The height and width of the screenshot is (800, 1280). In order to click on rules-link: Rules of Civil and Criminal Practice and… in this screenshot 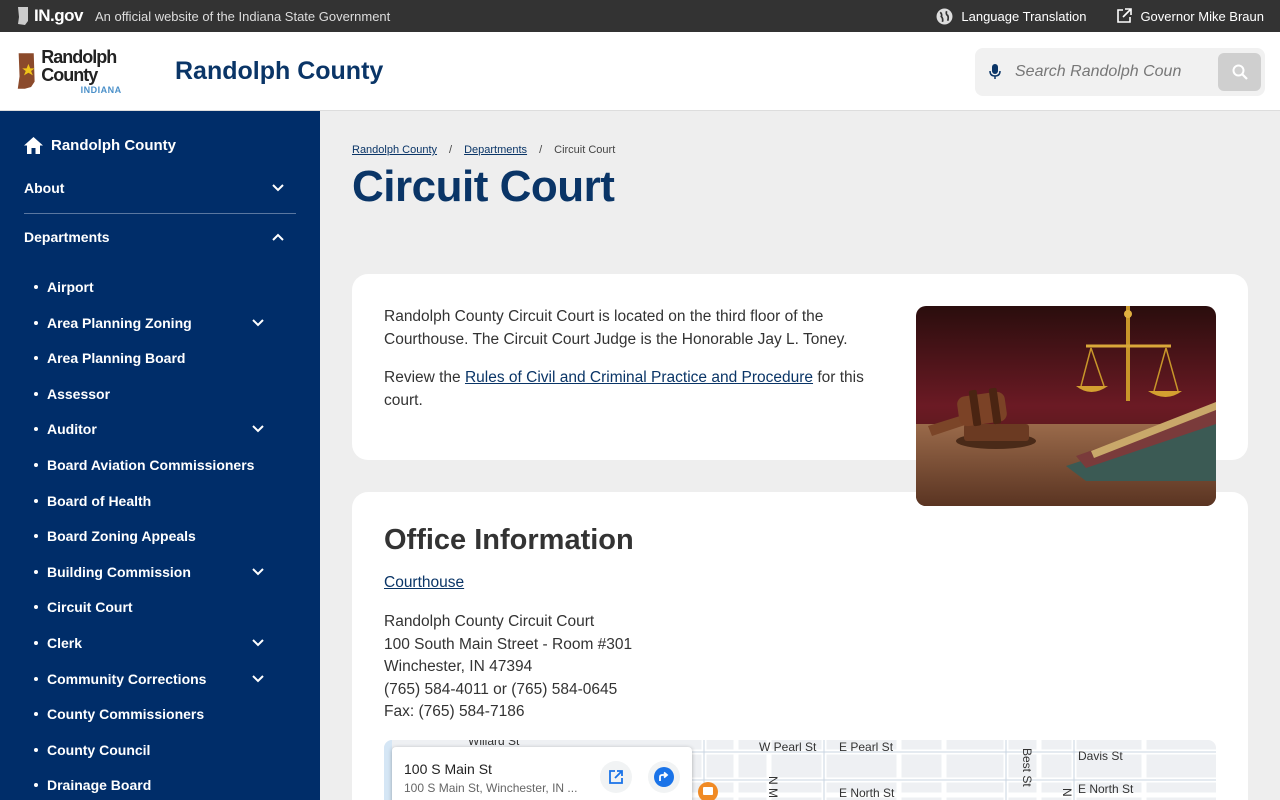, I will do `click(639, 377)`.